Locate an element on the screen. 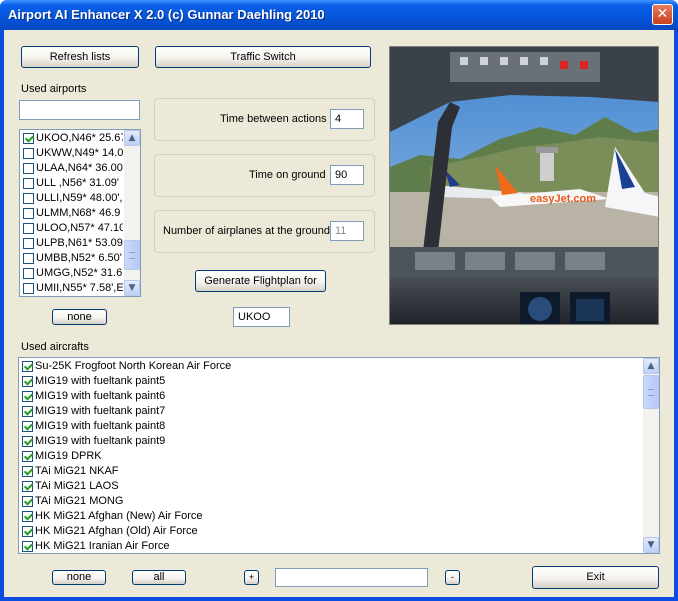 The height and width of the screenshot is (601, 678). airport-row: UKWW,N49* 14.0 is located at coordinates (71, 153).